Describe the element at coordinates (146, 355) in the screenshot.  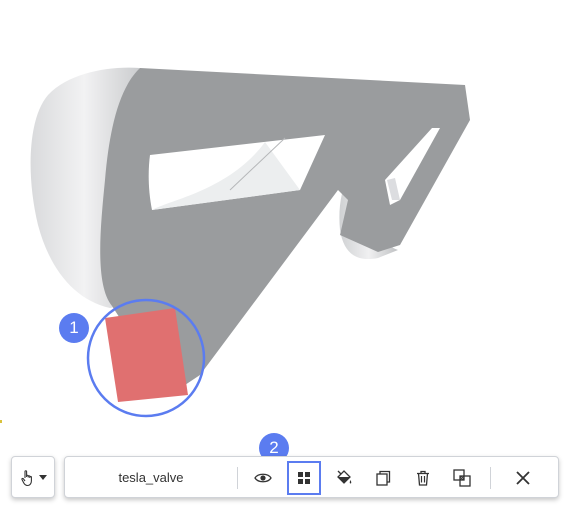
I see `selected-face-highlight` at that location.